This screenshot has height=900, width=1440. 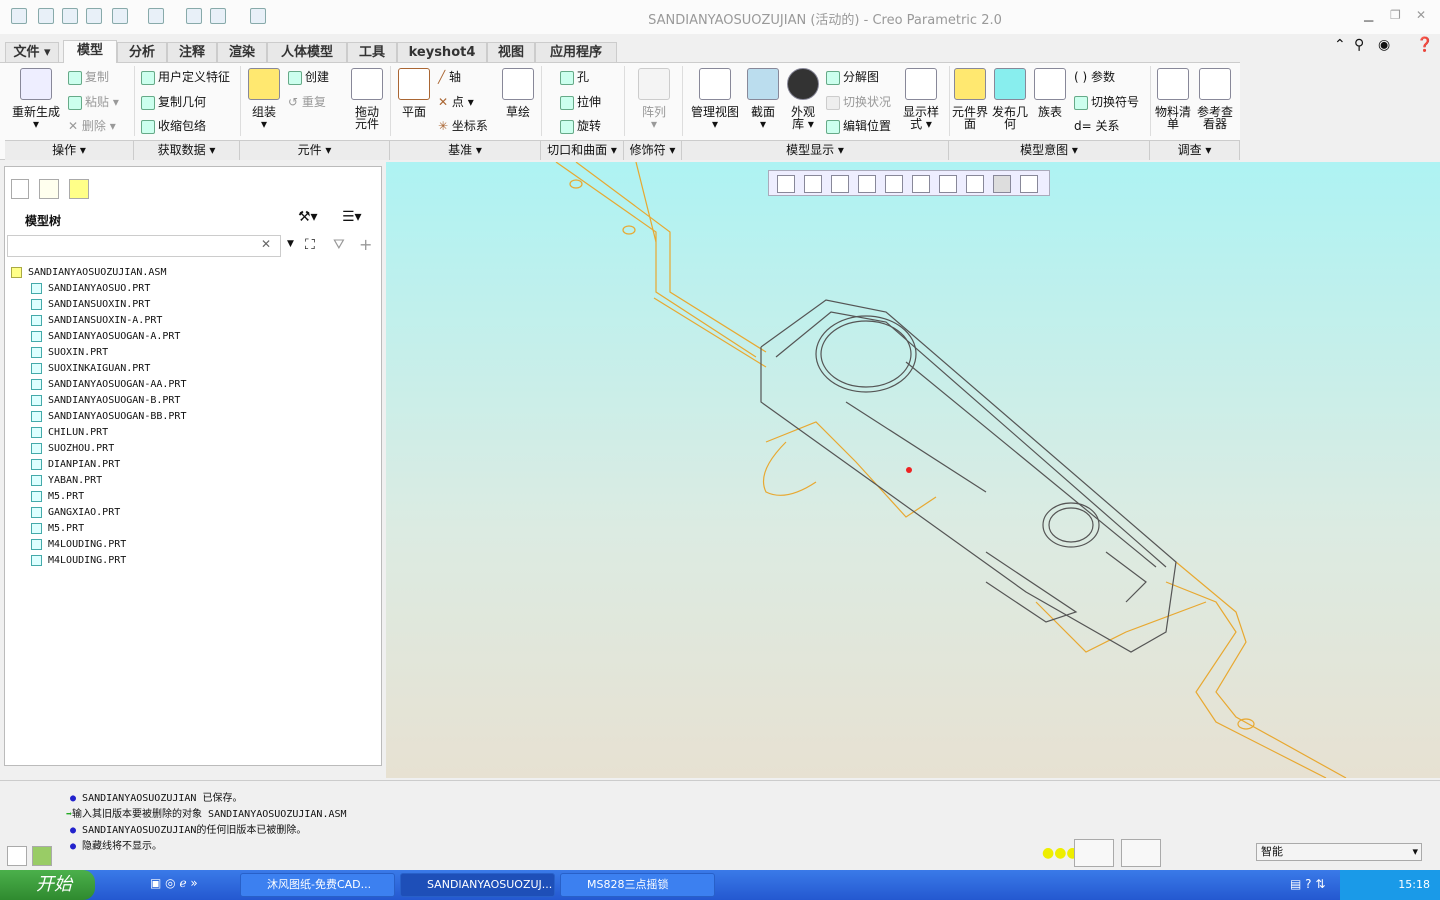 What do you see at coordinates (144, 246) in the screenshot?
I see `tree-search-input` at bounding box center [144, 246].